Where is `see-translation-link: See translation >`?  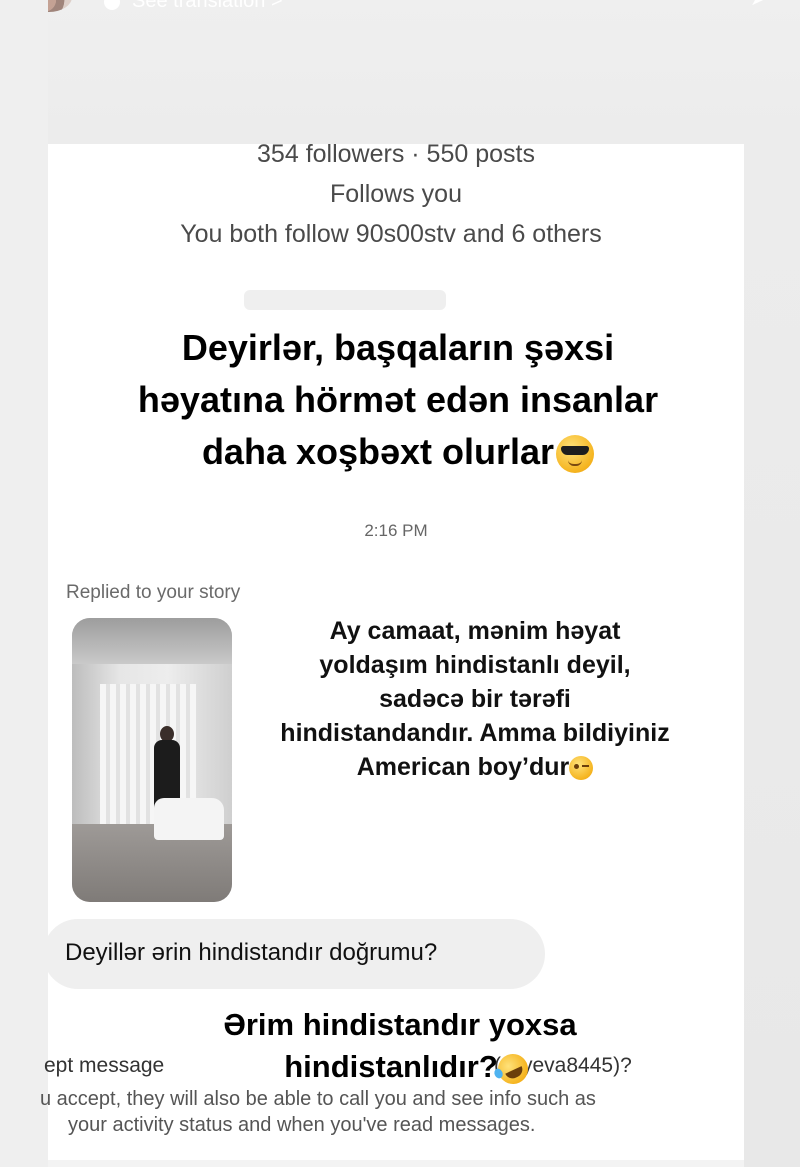 see-translation-link: See translation > is located at coordinates (193, 6).